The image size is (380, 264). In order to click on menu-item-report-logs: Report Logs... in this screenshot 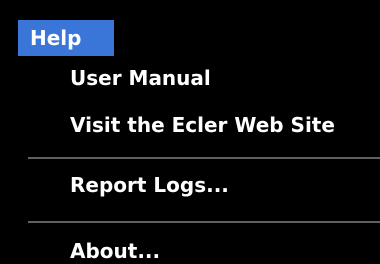, I will do `click(149, 185)`.